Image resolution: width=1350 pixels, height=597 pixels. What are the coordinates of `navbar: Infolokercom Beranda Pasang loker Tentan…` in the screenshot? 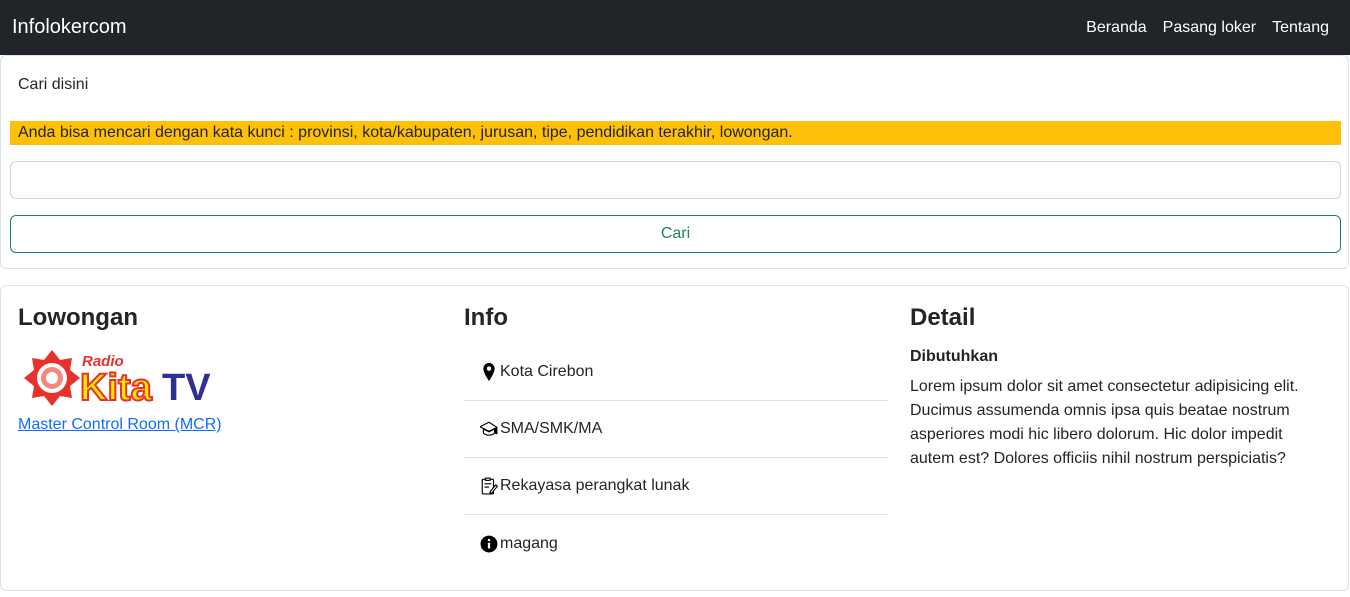 It's located at (675, 27).